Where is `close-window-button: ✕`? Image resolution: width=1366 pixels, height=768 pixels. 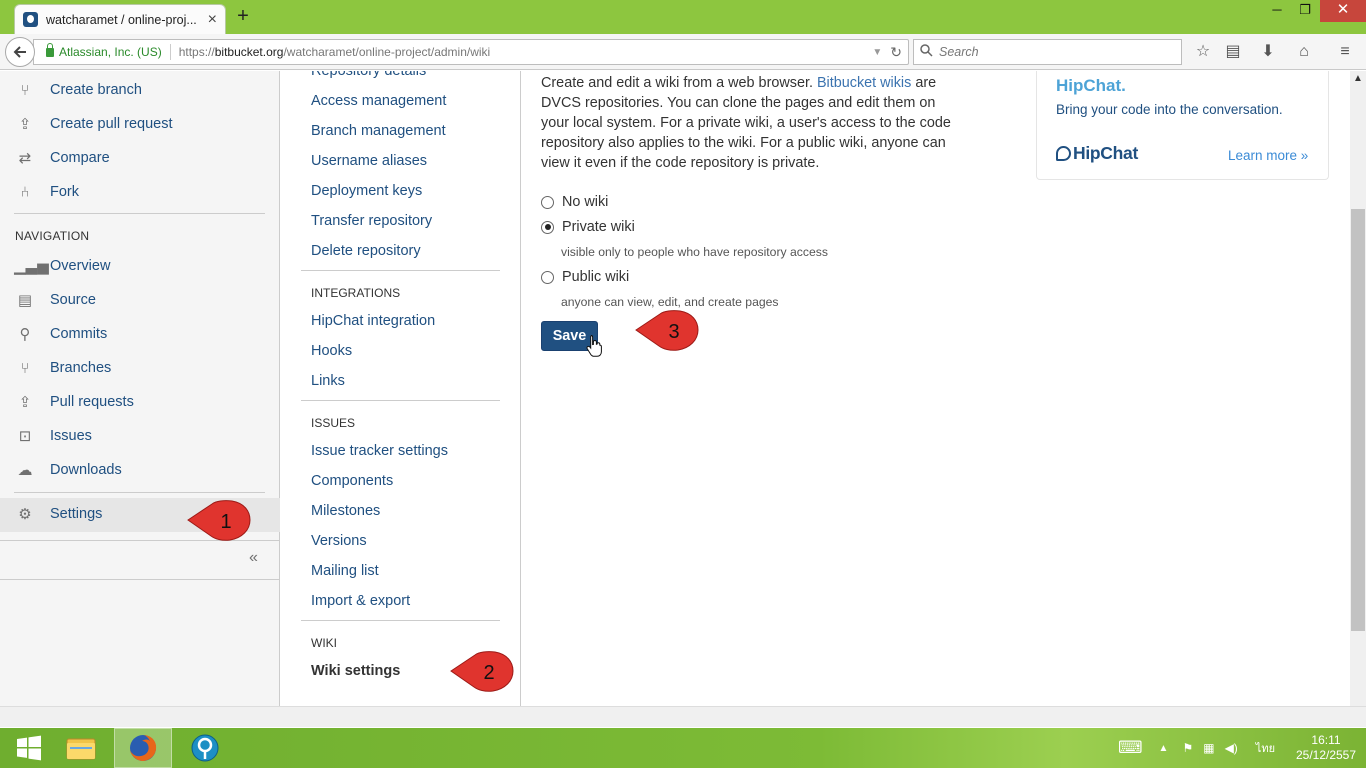 close-window-button: ✕ is located at coordinates (1343, 11).